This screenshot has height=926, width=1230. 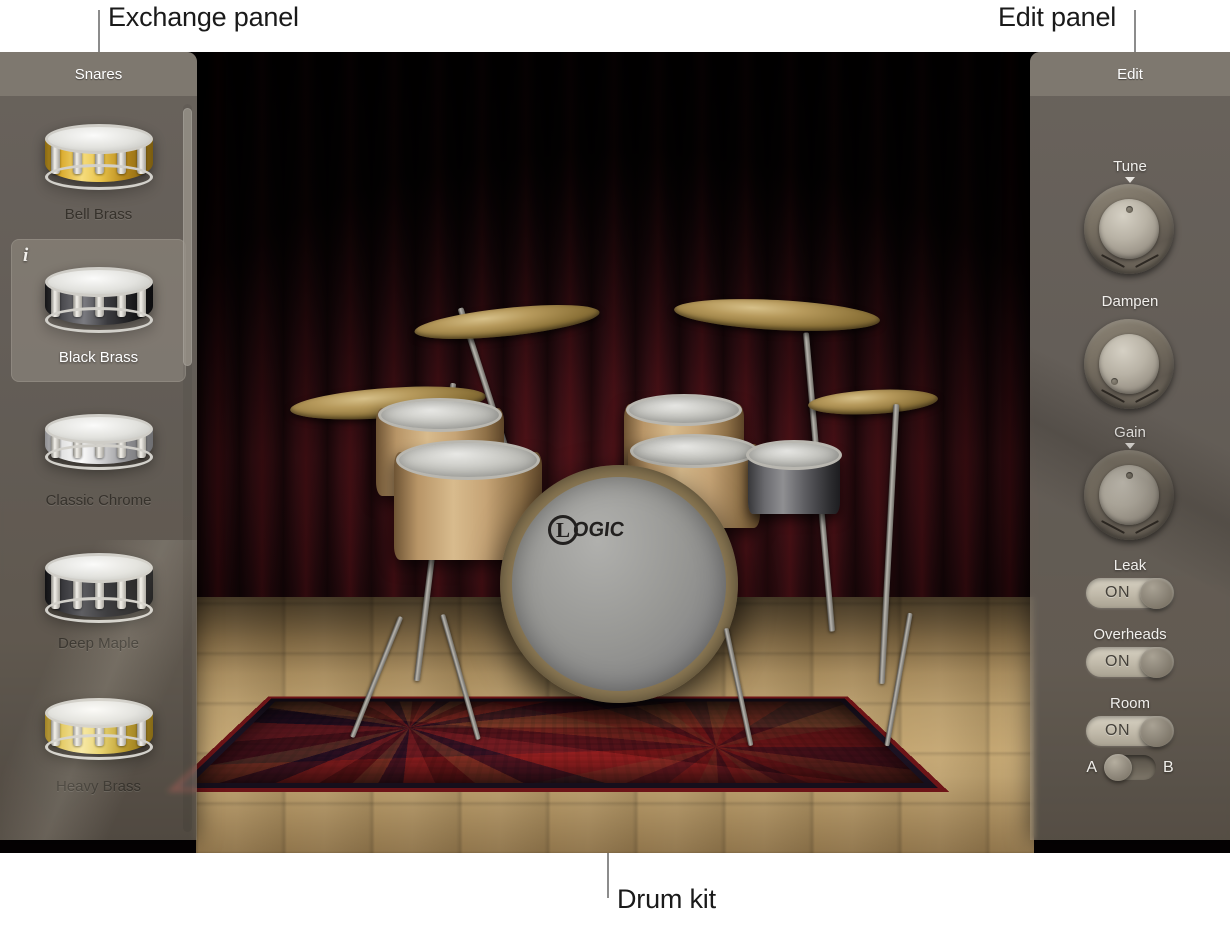 I want to click on knob-label-gain: Gain, so click(x=1130, y=432).